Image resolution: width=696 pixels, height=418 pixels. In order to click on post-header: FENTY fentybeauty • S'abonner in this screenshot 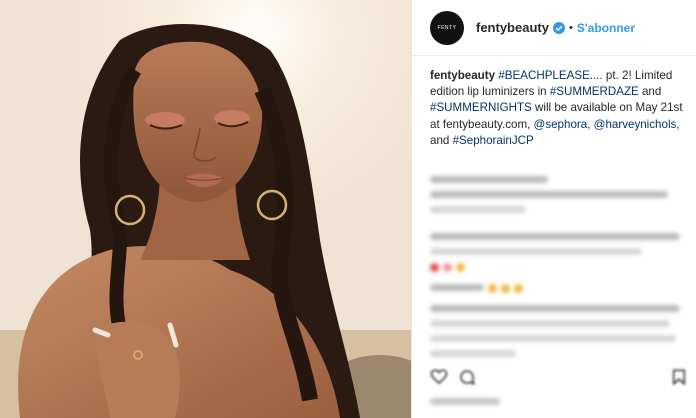, I will do `click(554, 28)`.